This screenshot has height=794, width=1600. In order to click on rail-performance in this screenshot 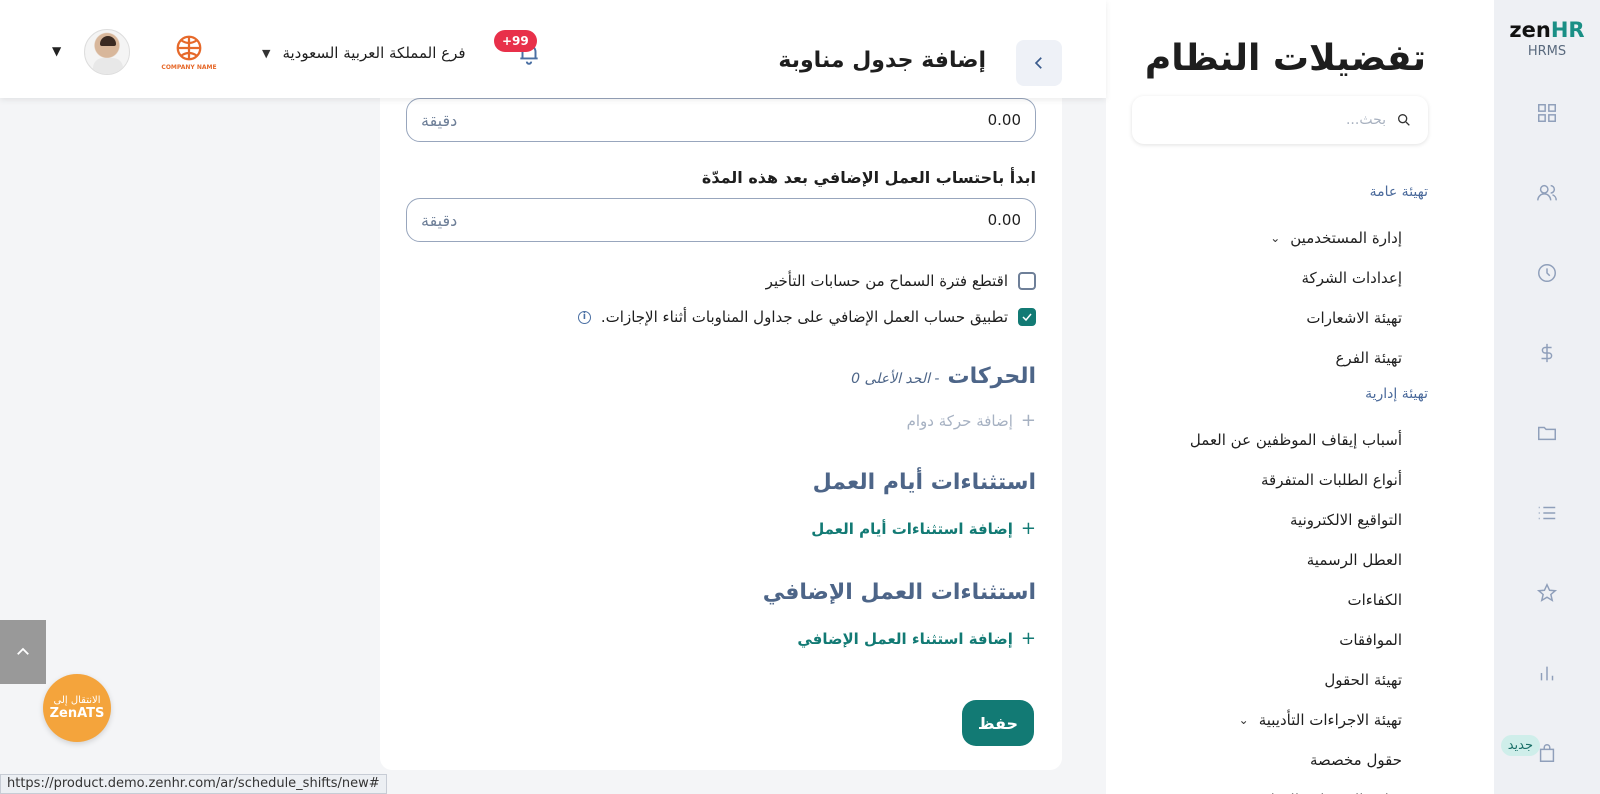, I will do `click(1547, 593)`.